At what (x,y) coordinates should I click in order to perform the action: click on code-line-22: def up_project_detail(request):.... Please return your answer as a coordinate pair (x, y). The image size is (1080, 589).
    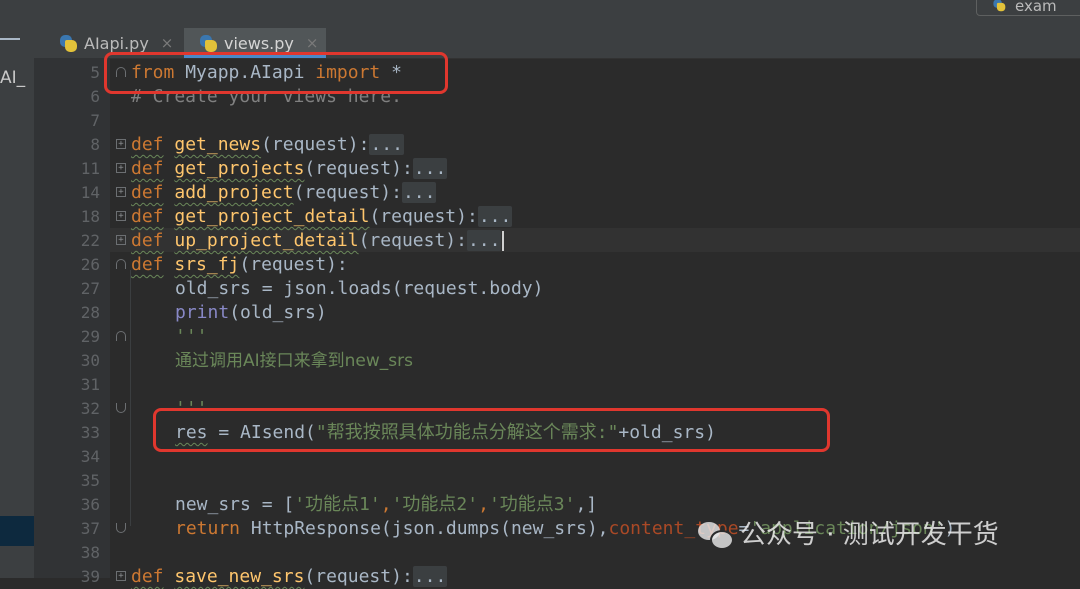
    Looking at the image, I should click on (318, 241).